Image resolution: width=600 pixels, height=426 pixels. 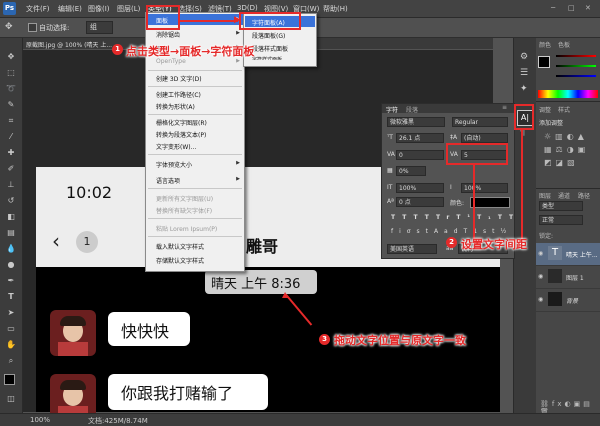 I want to click on text-color-swatch, so click(x=490, y=202).